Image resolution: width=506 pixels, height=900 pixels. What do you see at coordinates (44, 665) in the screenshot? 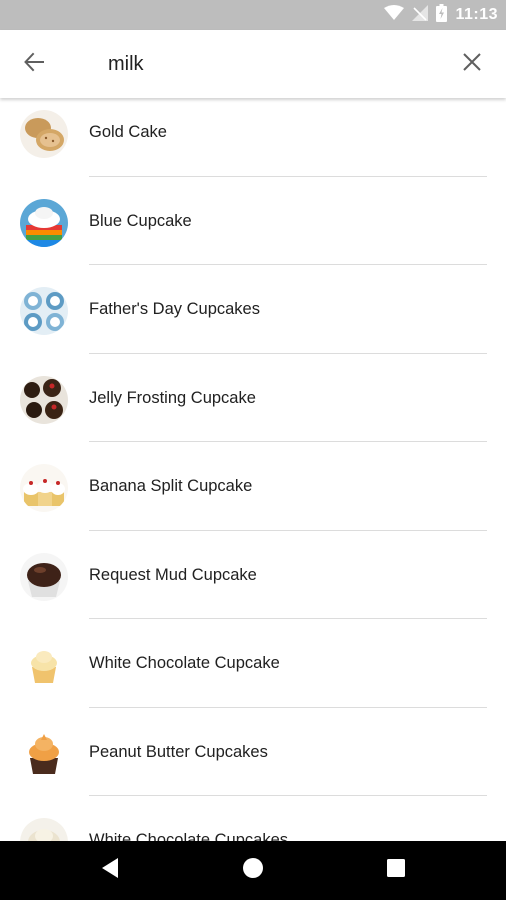
I see `white-chocolate-cupcake-thumbnail` at bounding box center [44, 665].